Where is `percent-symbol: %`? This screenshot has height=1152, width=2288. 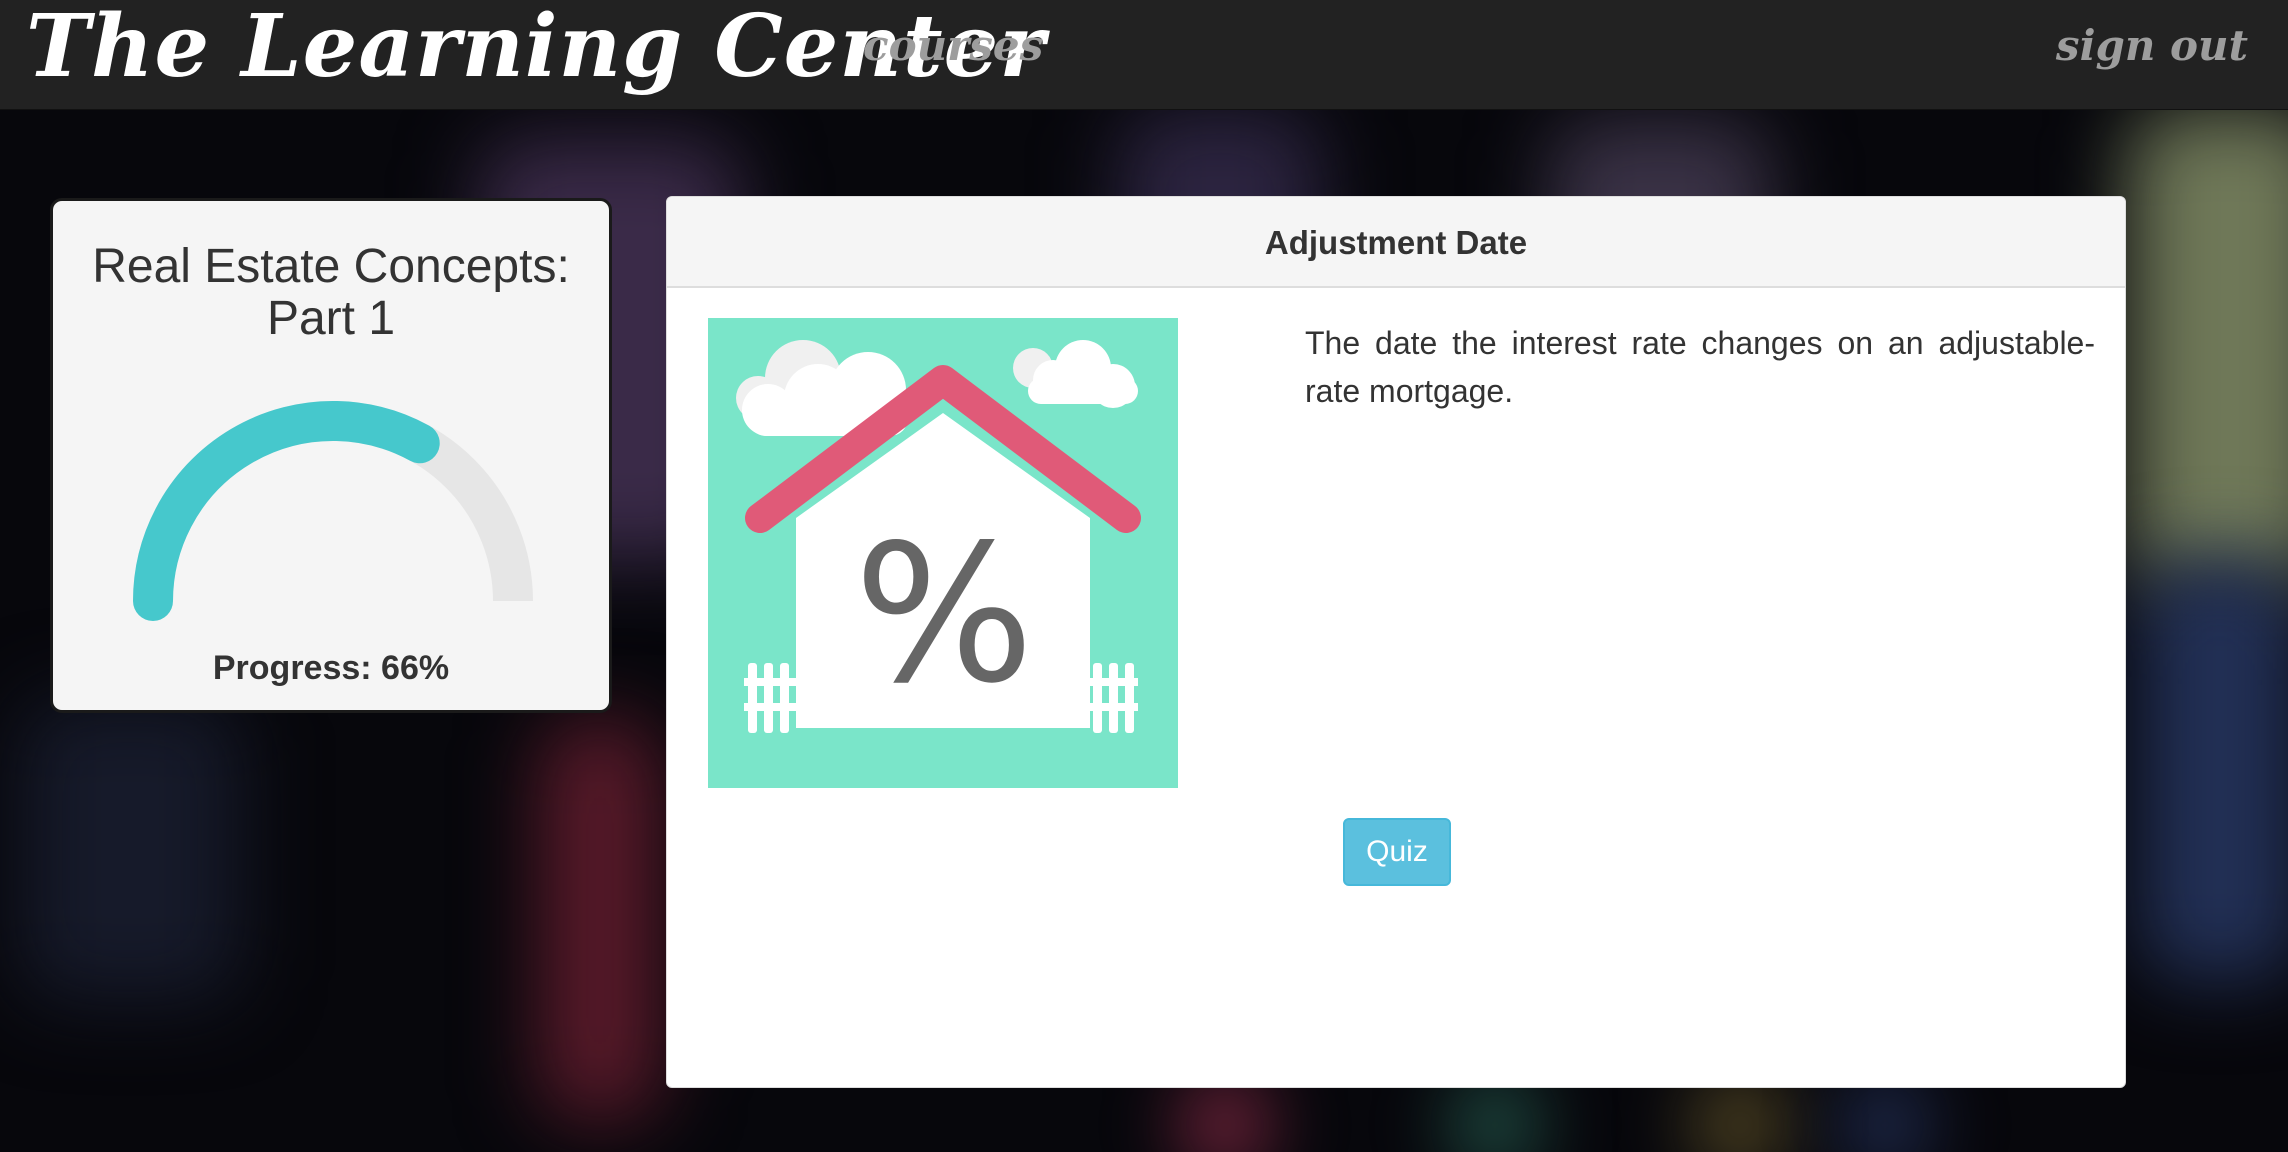 percent-symbol: % is located at coordinates (944, 614).